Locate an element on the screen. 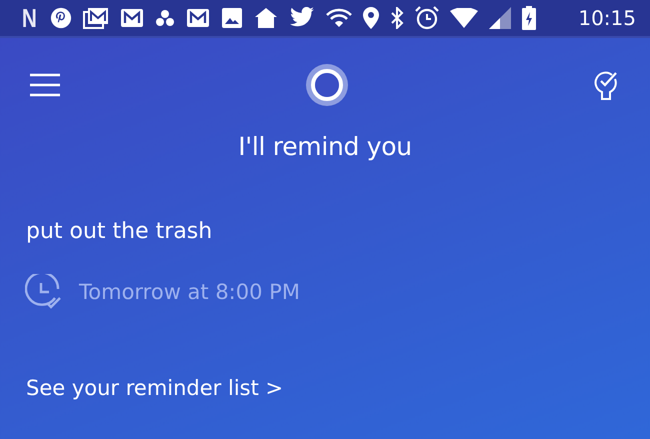  image-icon is located at coordinates (231, 18).